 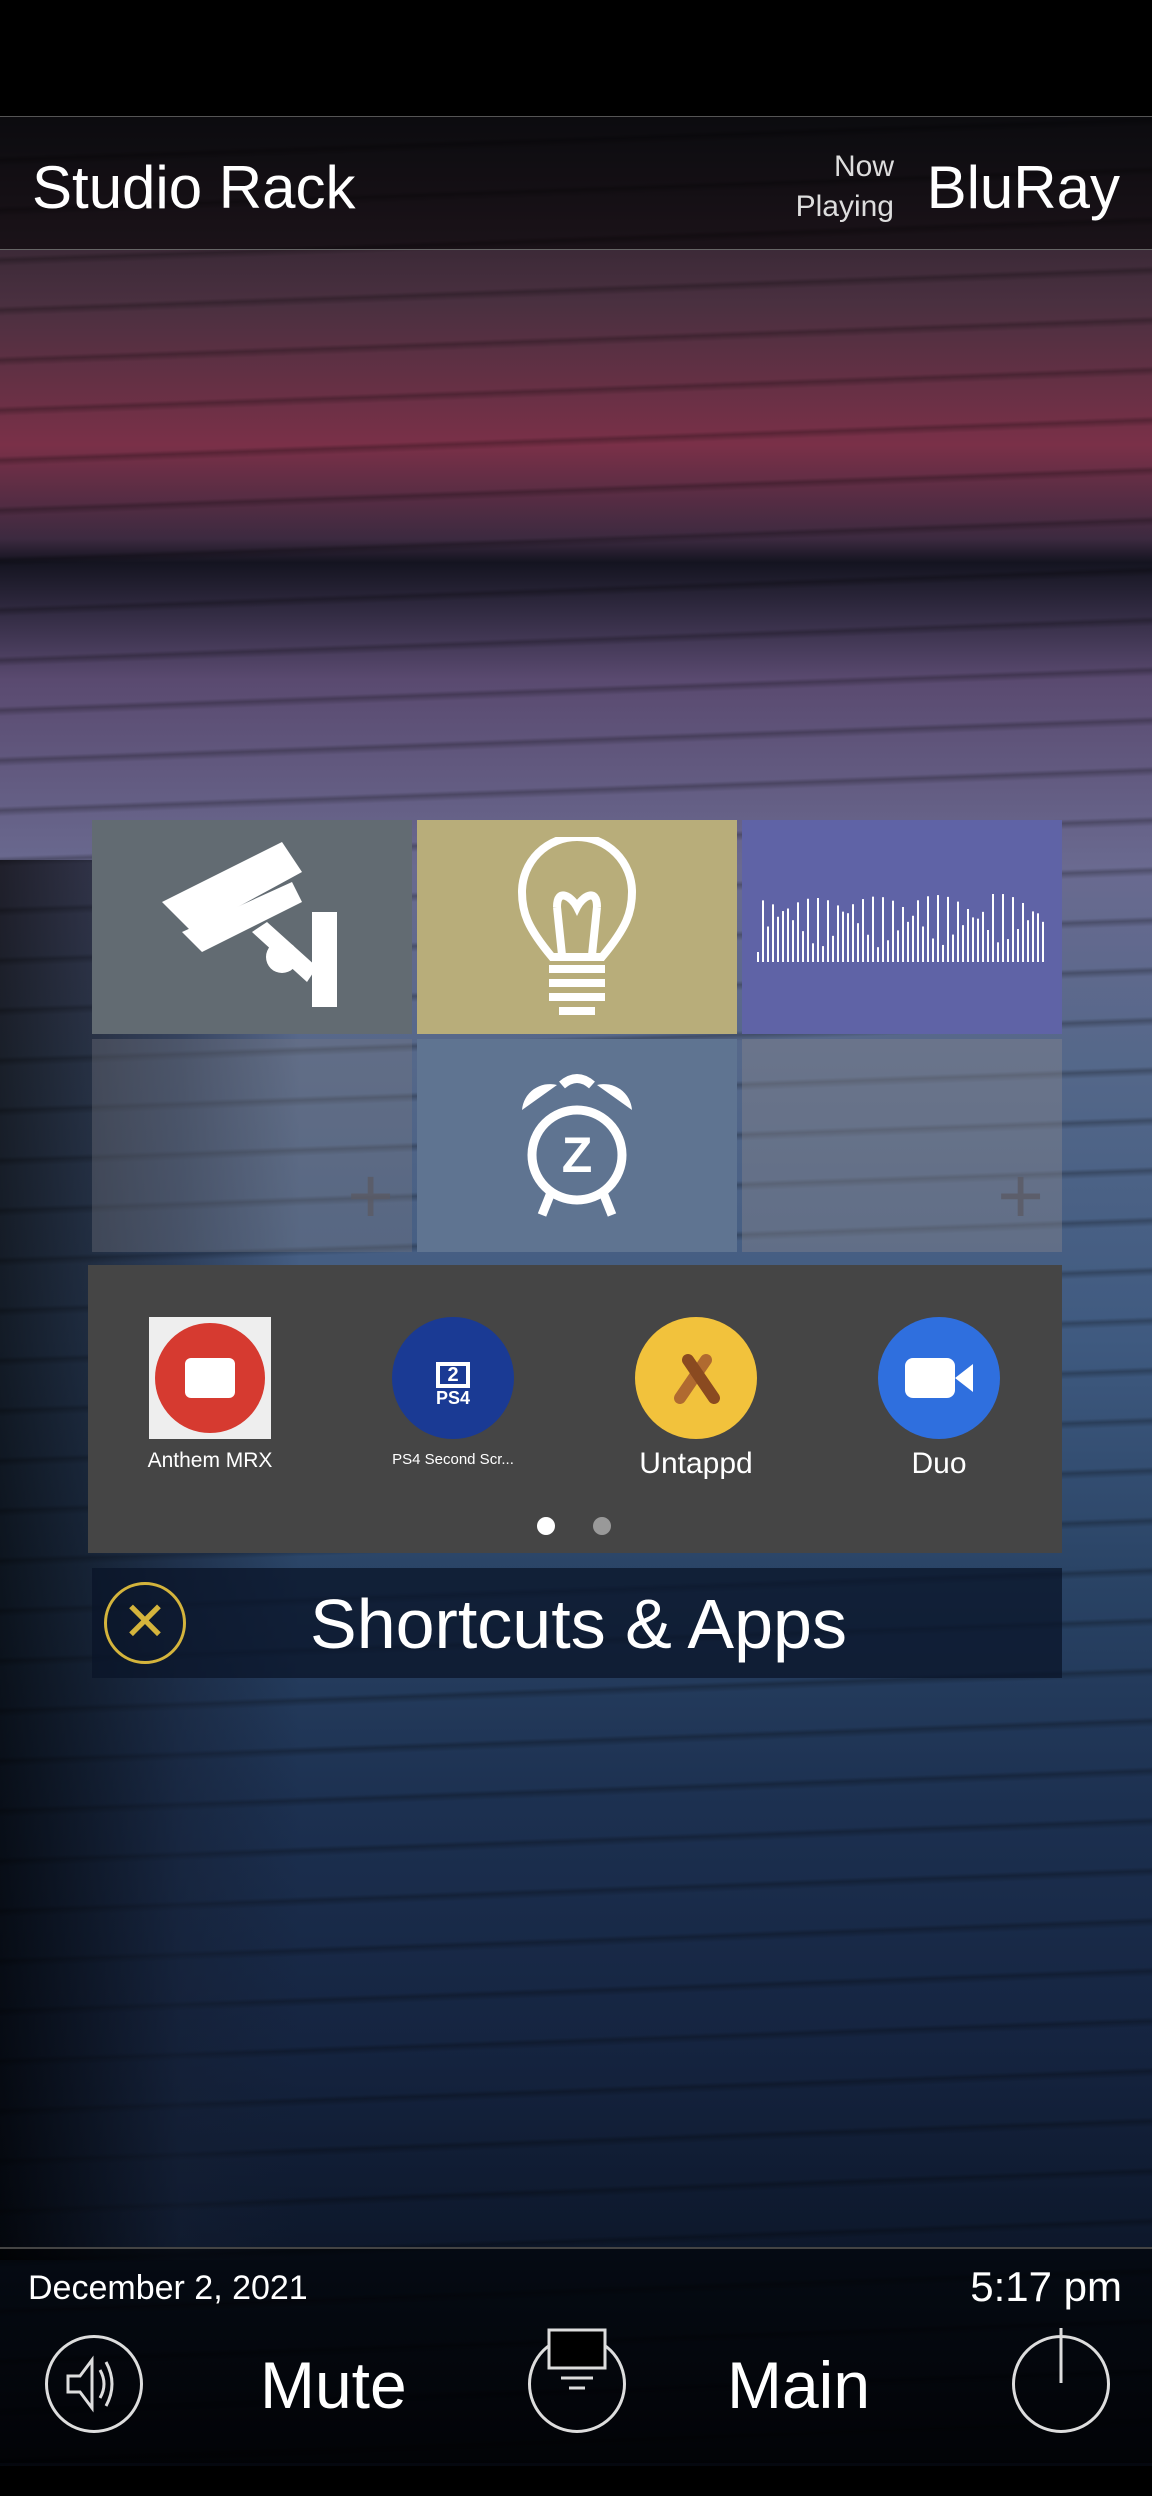 I want to click on now-playing-source: BluRay, so click(x=1023, y=187).